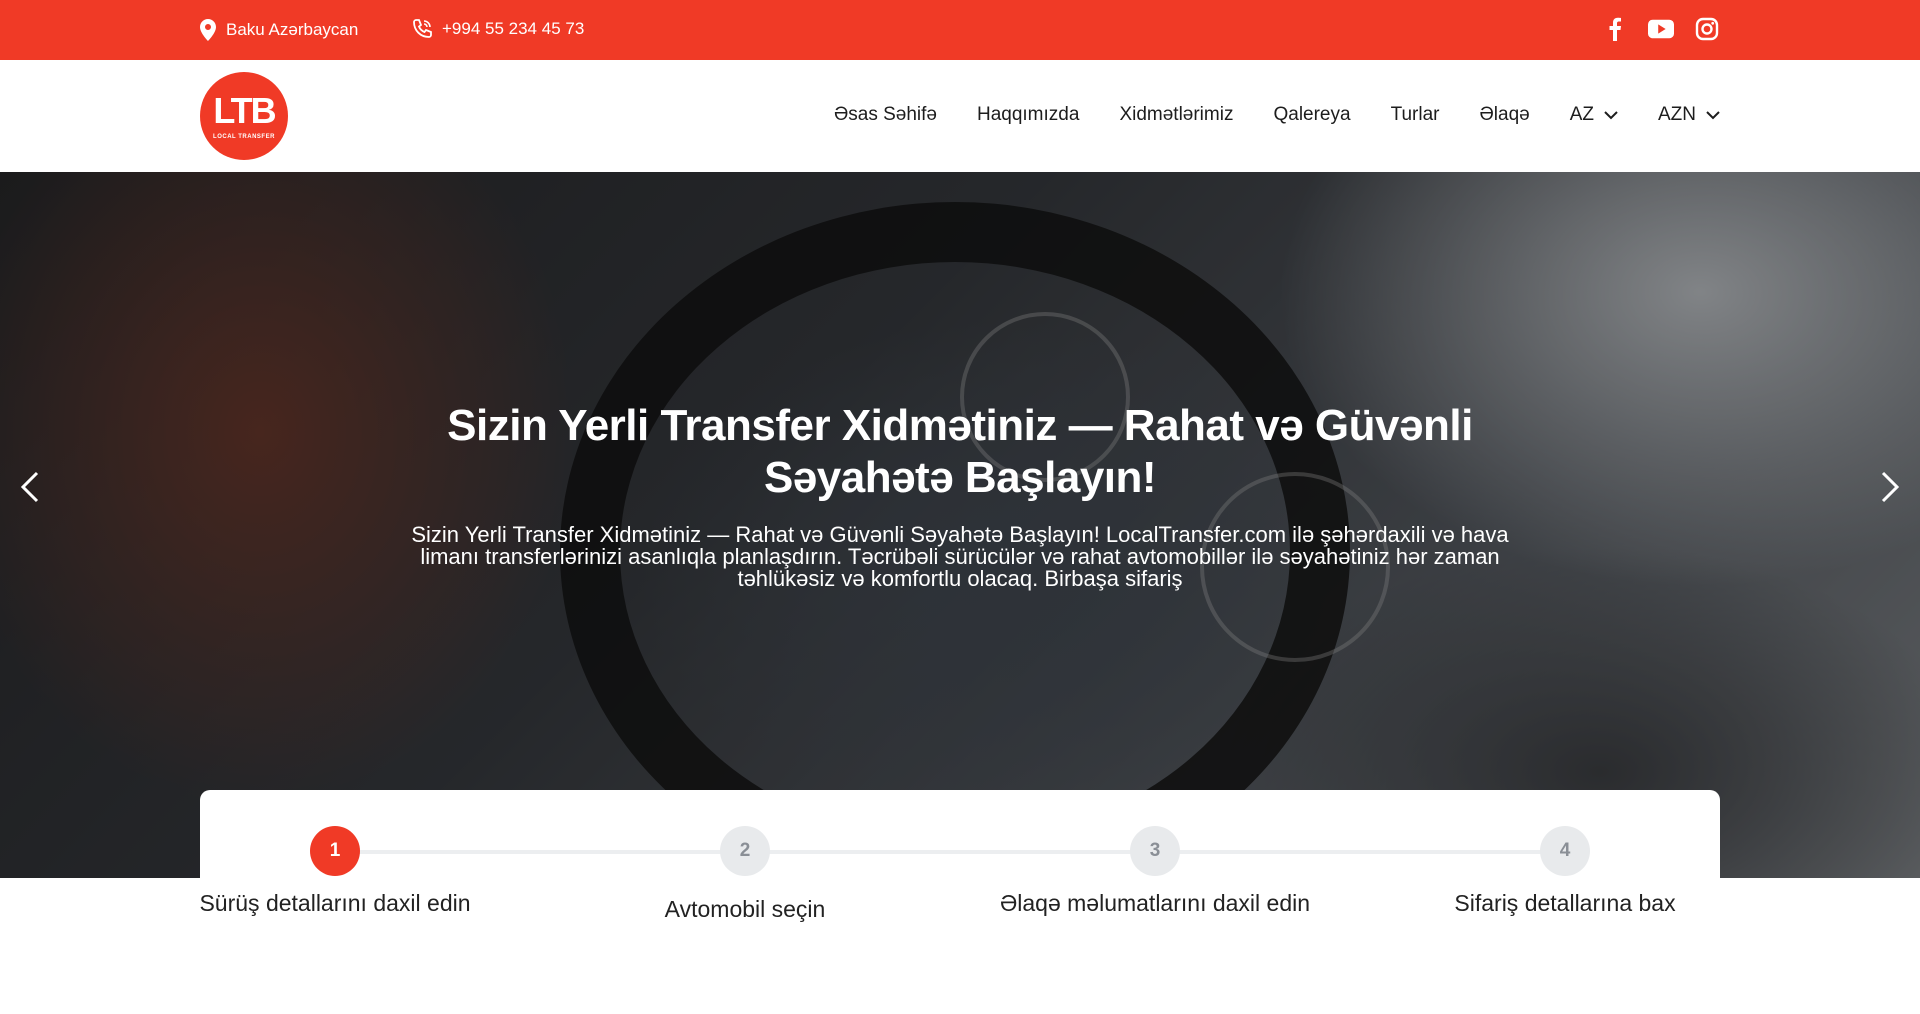 Image resolution: width=1920 pixels, height=1014 pixels. I want to click on youtube-icon, so click(1661, 29).